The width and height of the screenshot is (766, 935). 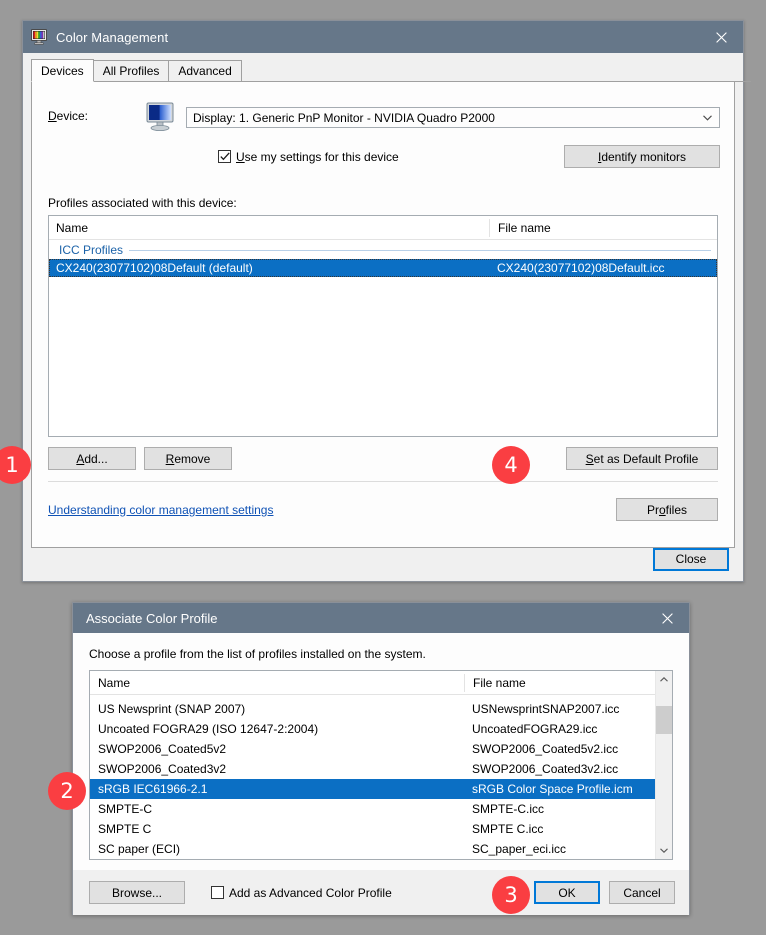 I want to click on vertical-scrollbar, so click(x=663, y=765).